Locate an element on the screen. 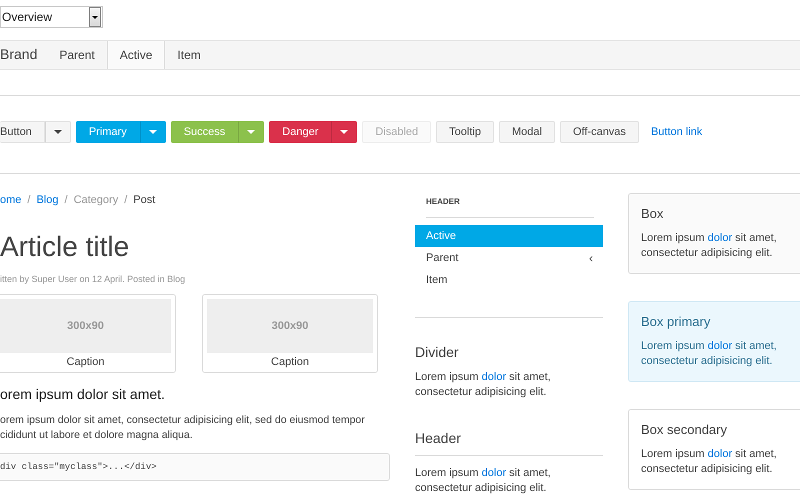 This screenshot has height=500, width=800. breadcrumb-item: Post is located at coordinates (144, 200).